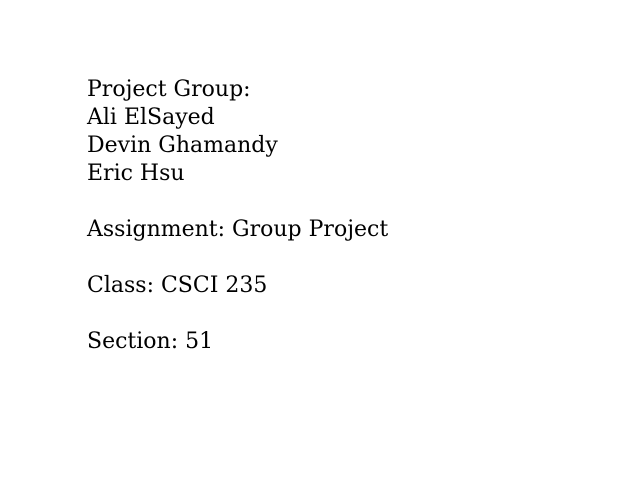 This screenshot has width=640, height=480. I want to click on class-line: Class: CSCI 235, so click(177, 285).